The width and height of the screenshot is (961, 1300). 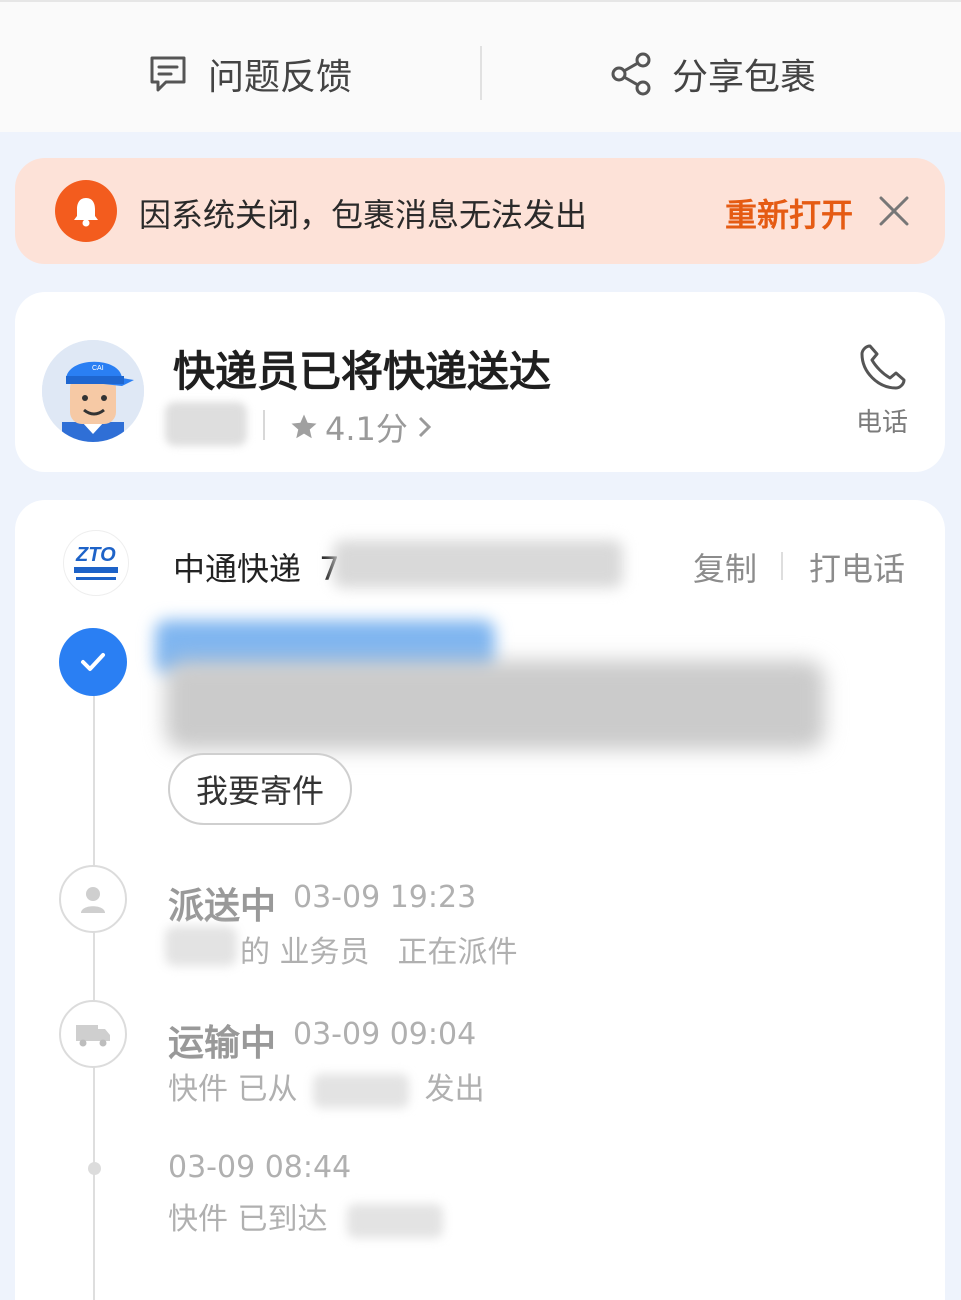 I want to click on person-icon, so click(x=93, y=899).